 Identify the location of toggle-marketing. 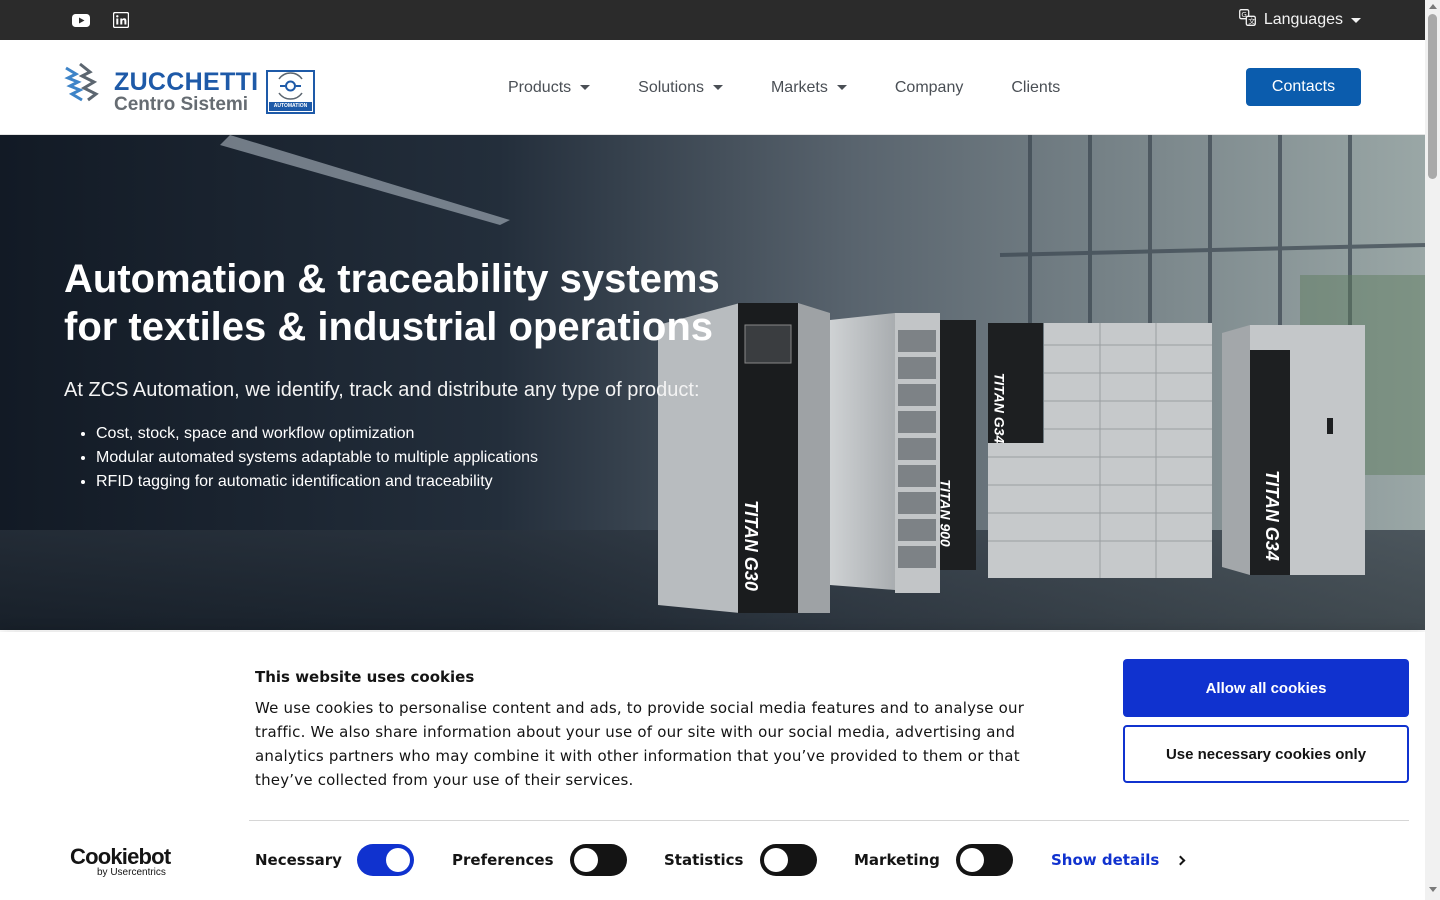
(984, 860).